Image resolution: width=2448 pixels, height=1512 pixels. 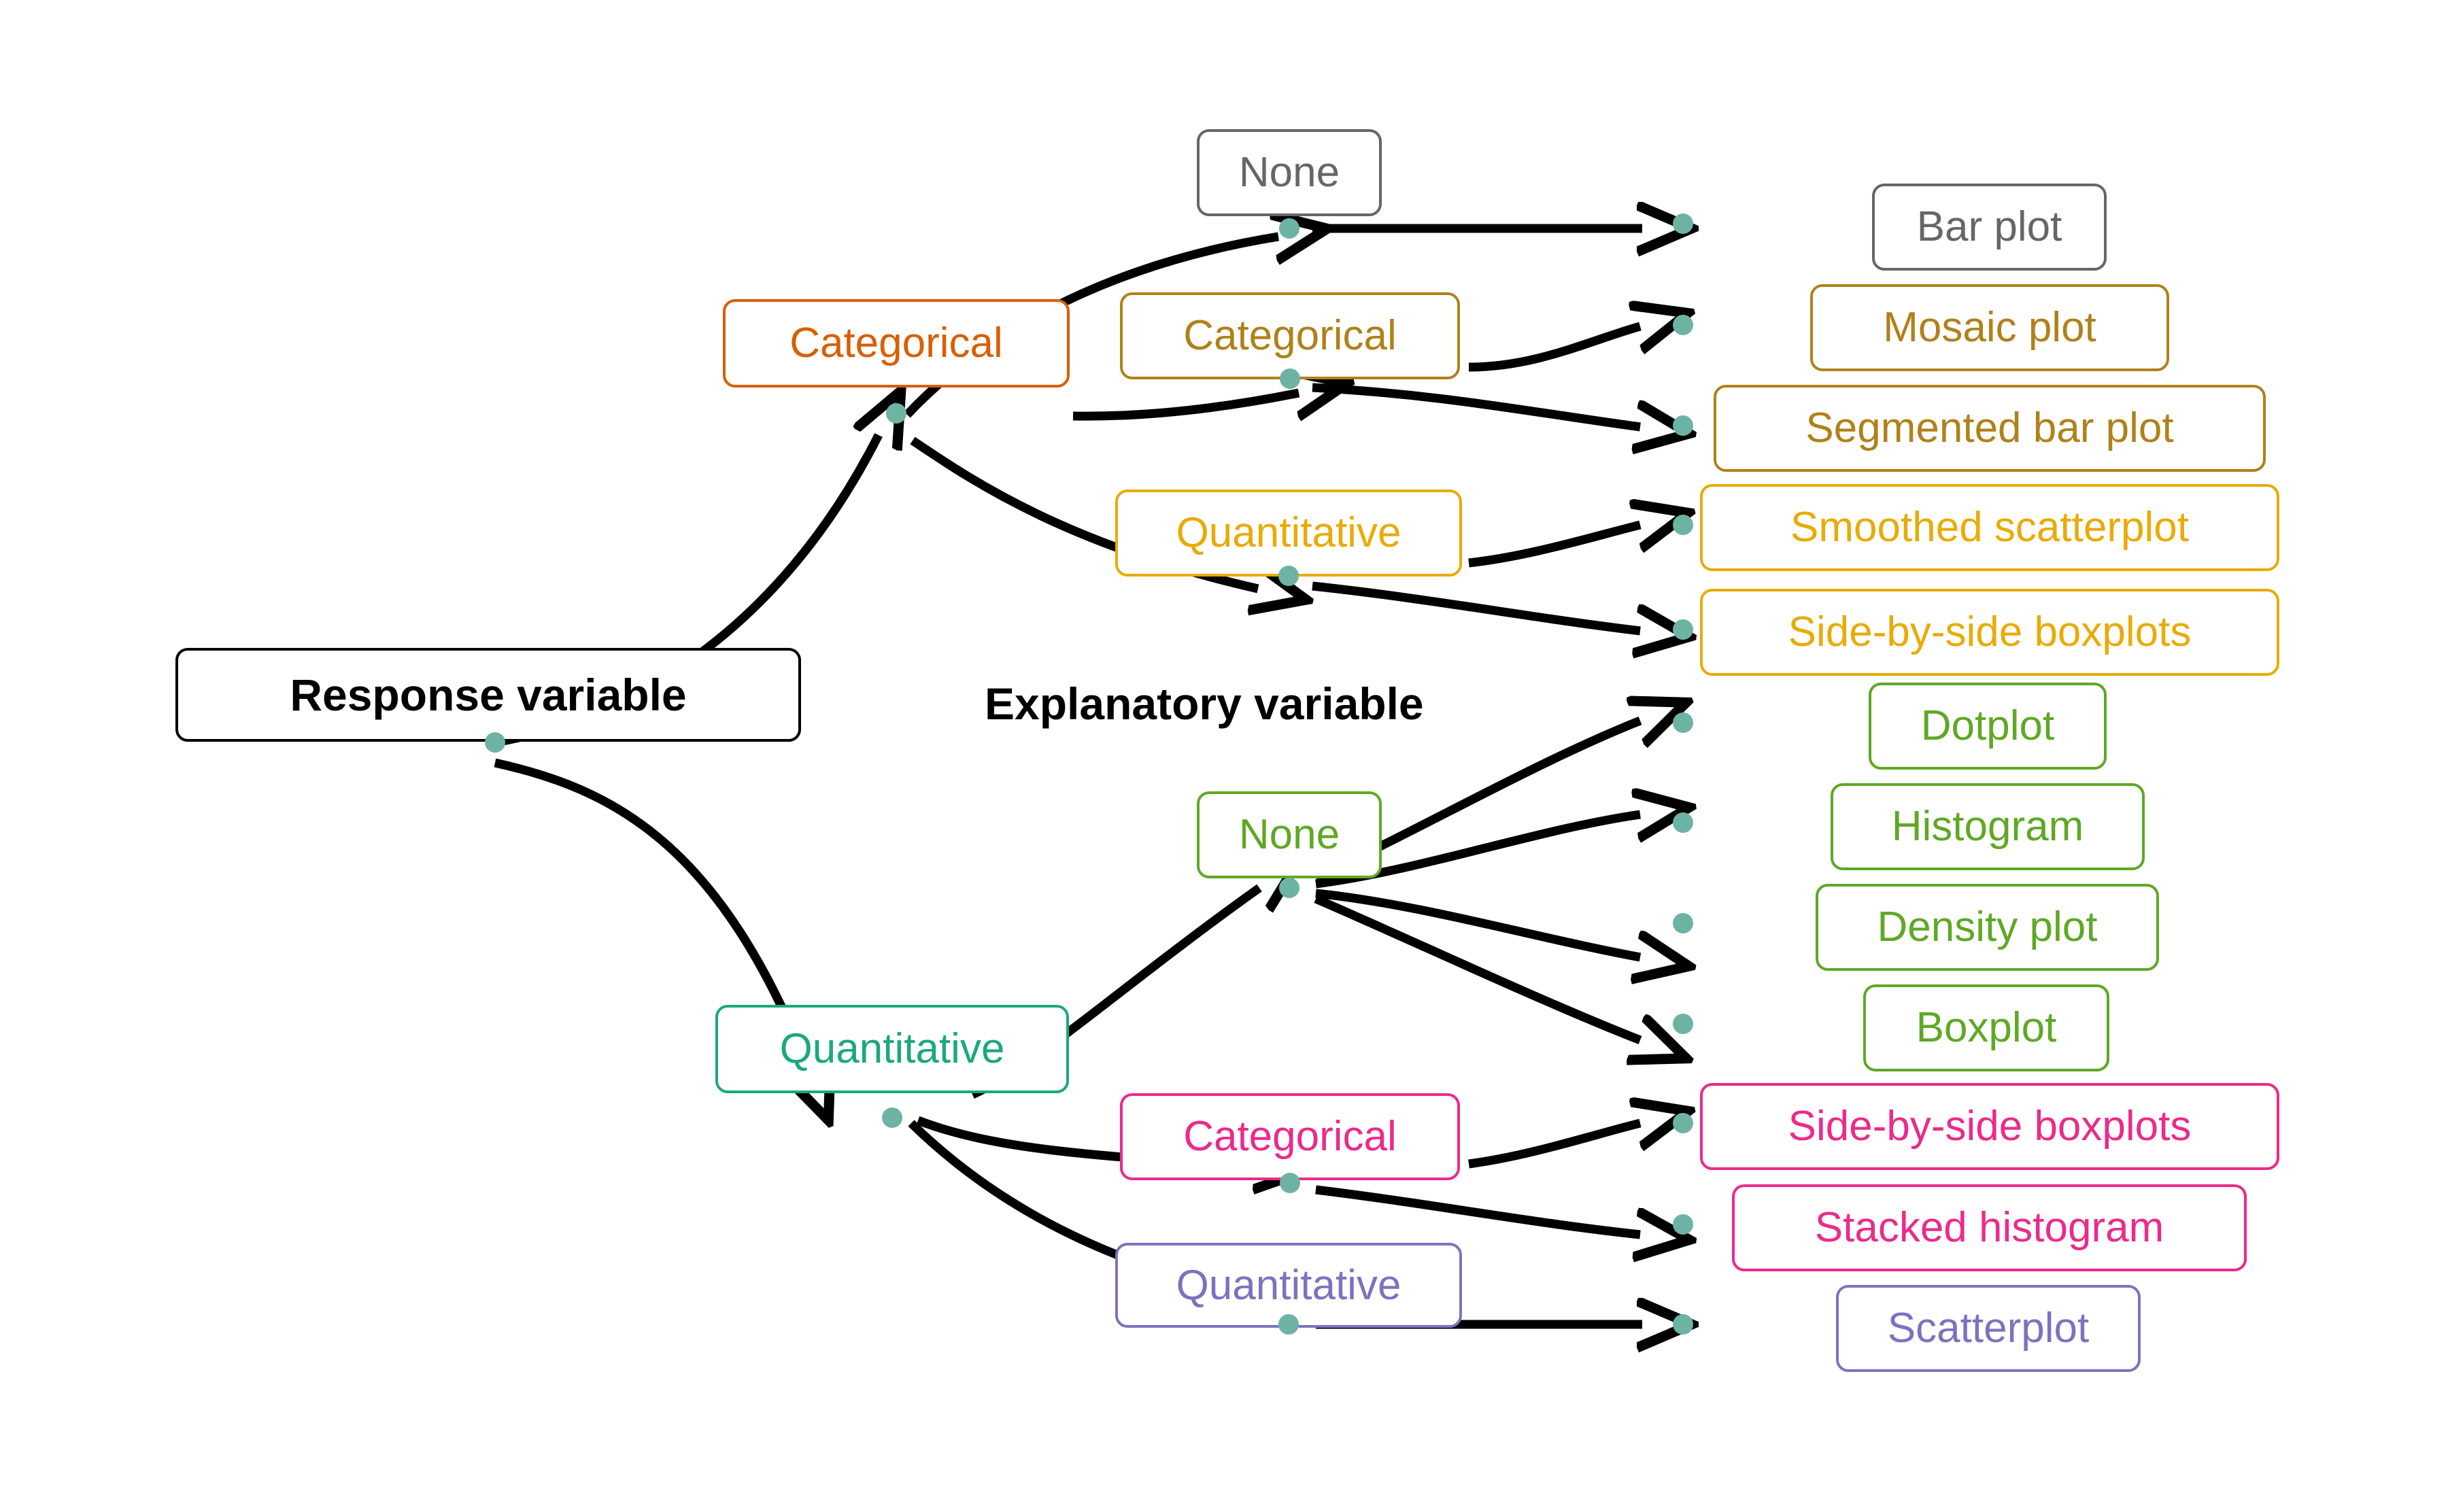 I want to click on leaf-mosaic-plot-label: Mosaic plot, so click(x=1990, y=327).